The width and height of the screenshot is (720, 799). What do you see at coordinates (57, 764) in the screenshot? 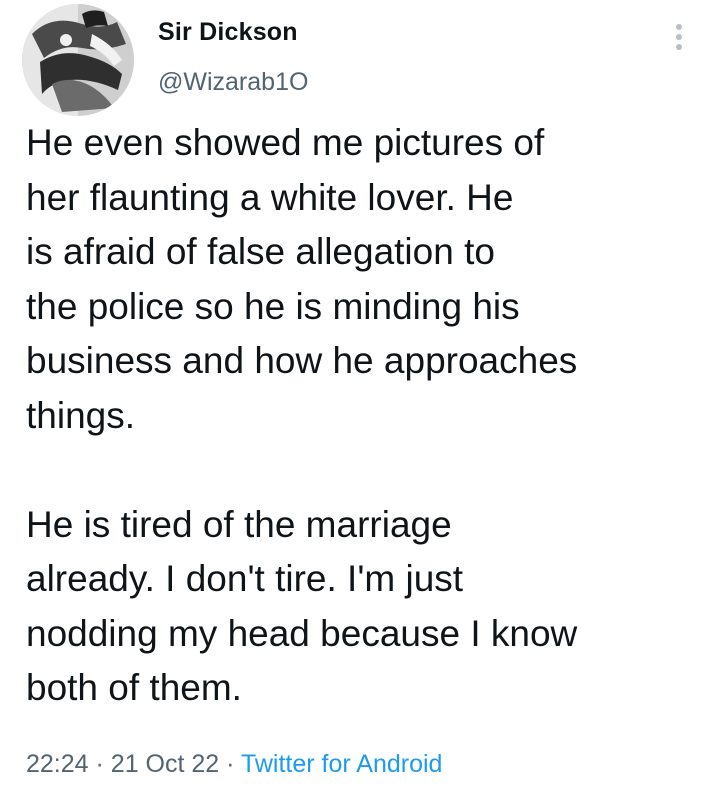
I see `tweet-time: 22:24` at bounding box center [57, 764].